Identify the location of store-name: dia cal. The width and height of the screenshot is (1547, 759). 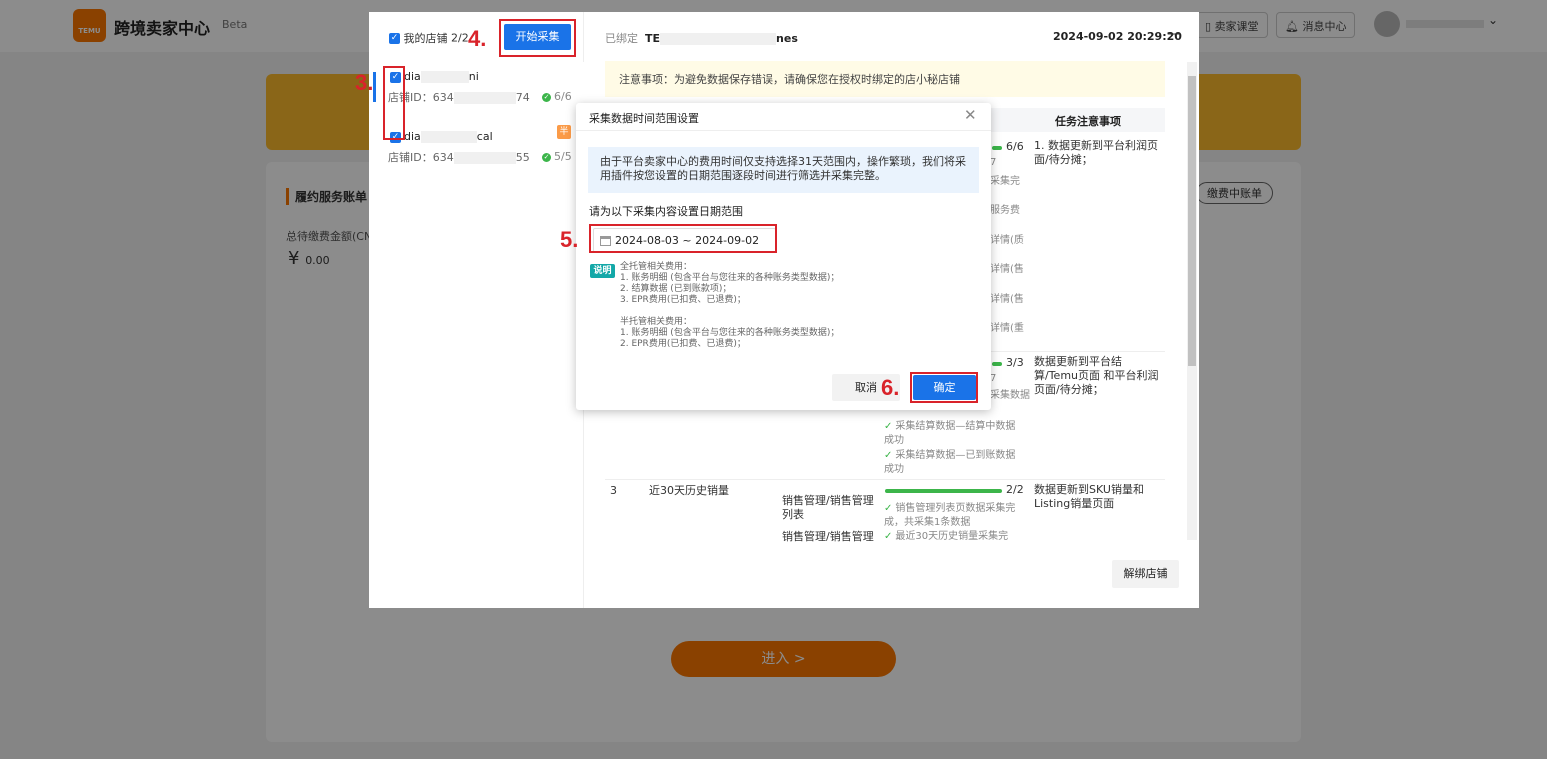
(448, 136).